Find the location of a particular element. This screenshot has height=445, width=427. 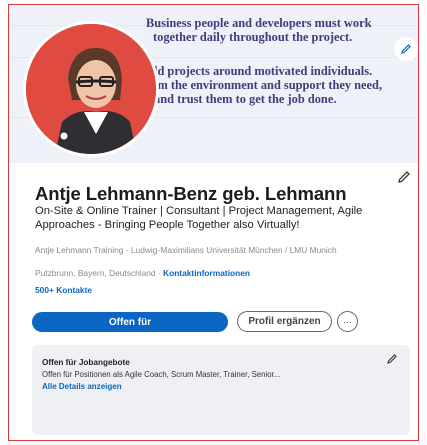

edit-banner-button is located at coordinates (406, 49).